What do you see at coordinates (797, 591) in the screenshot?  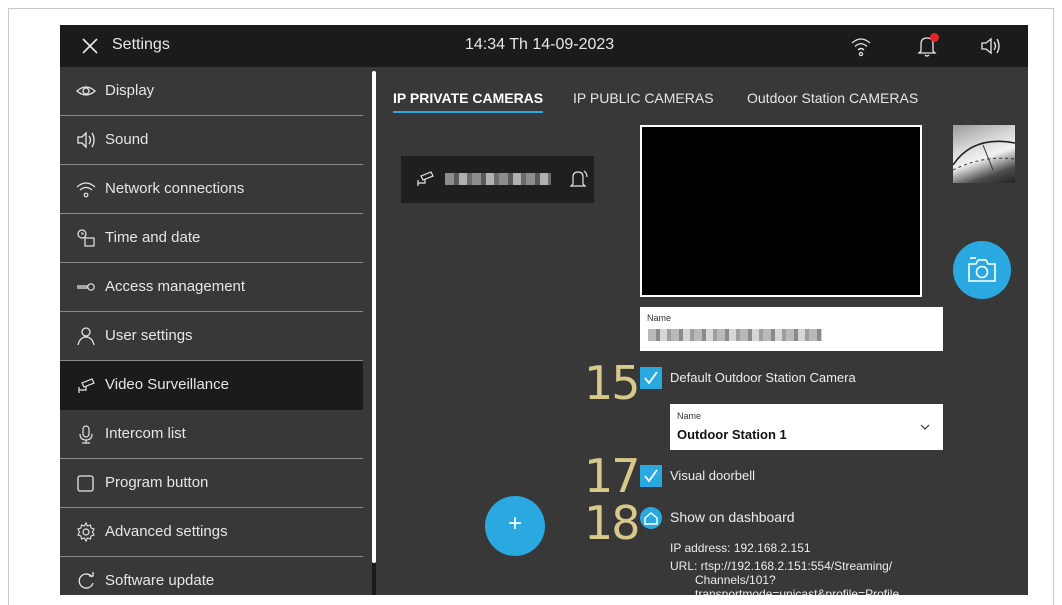 I see `url-text-line-3: transportmode=unicast&profile=Profile` at bounding box center [797, 591].